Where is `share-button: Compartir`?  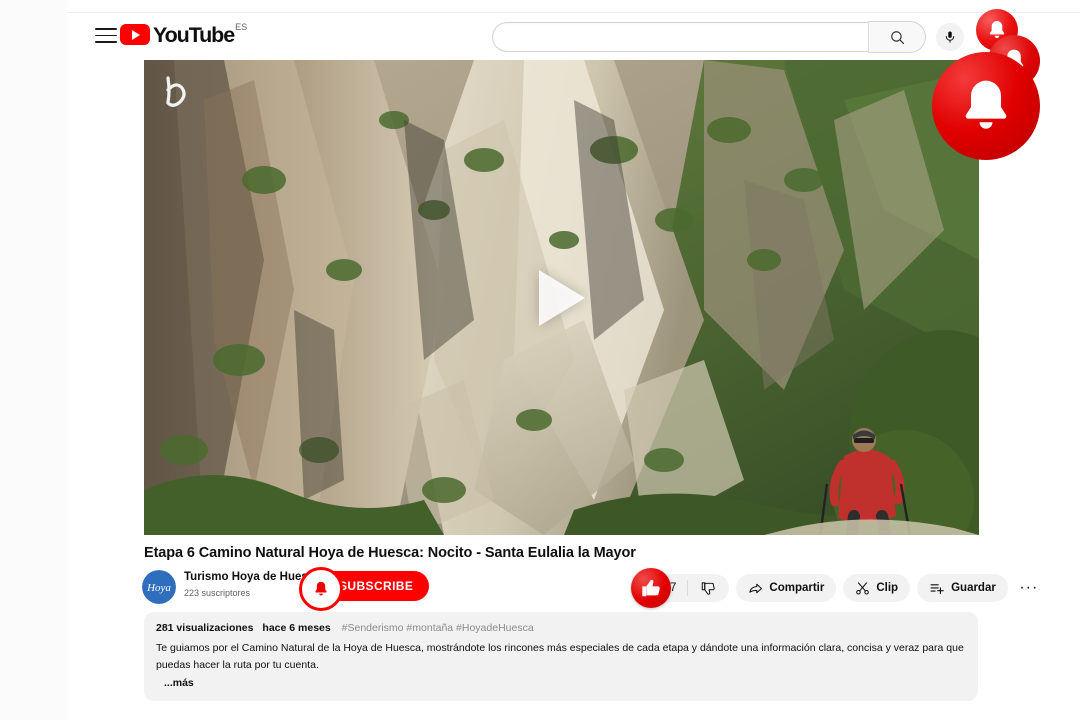 share-button: Compartir is located at coordinates (786, 588).